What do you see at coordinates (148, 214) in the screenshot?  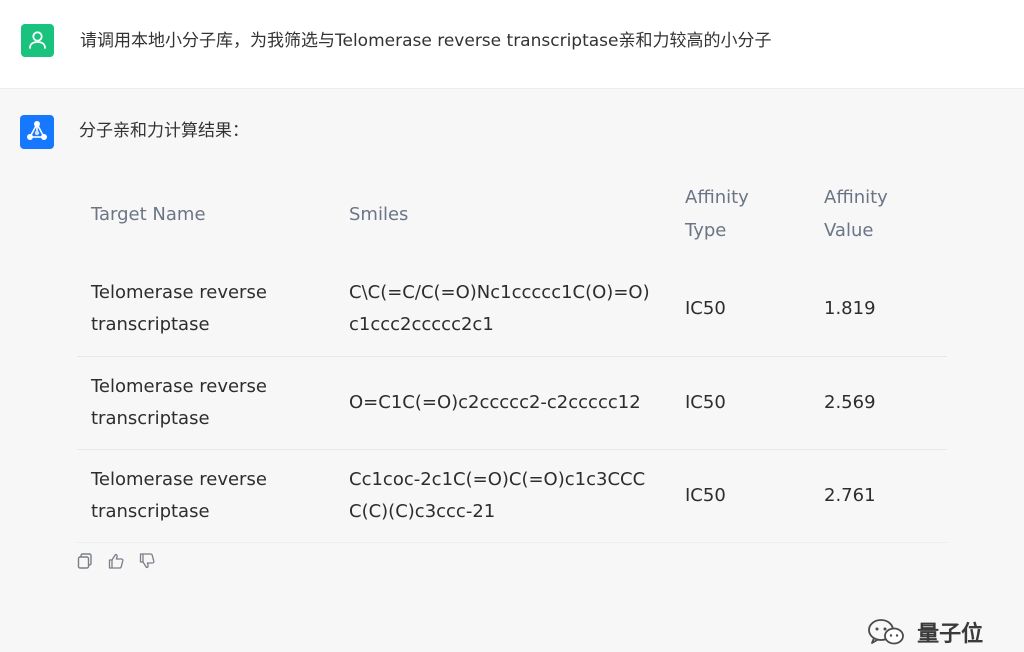 I see `header-target-name: Target Name` at bounding box center [148, 214].